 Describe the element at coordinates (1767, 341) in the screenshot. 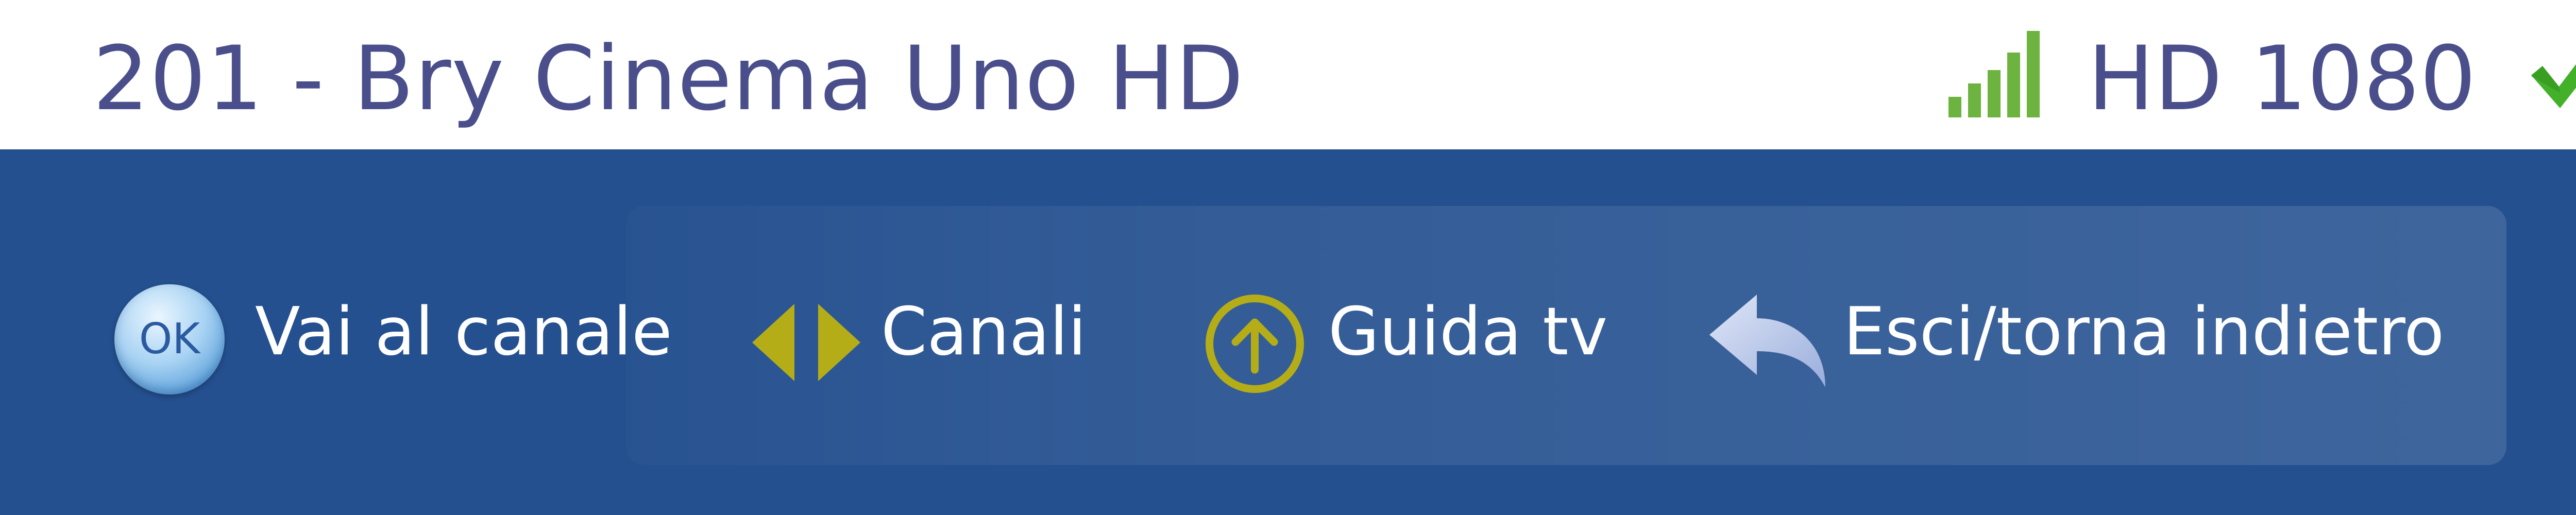

I see `back-arrow-icon` at that location.